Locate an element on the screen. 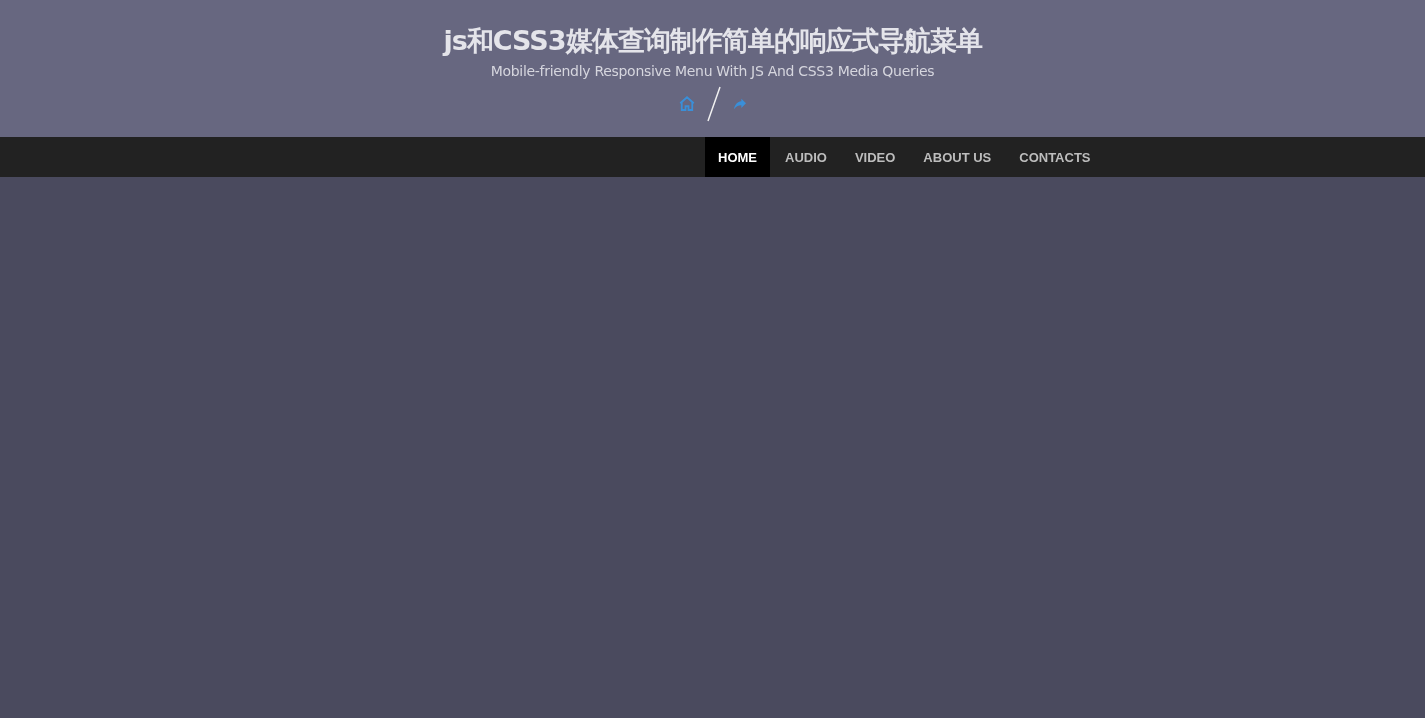 This screenshot has width=1425, height=718. page-subtitle: Mobile-friendly Responsive Menu With JS And CSS3 Media Queries is located at coordinates (712, 71).